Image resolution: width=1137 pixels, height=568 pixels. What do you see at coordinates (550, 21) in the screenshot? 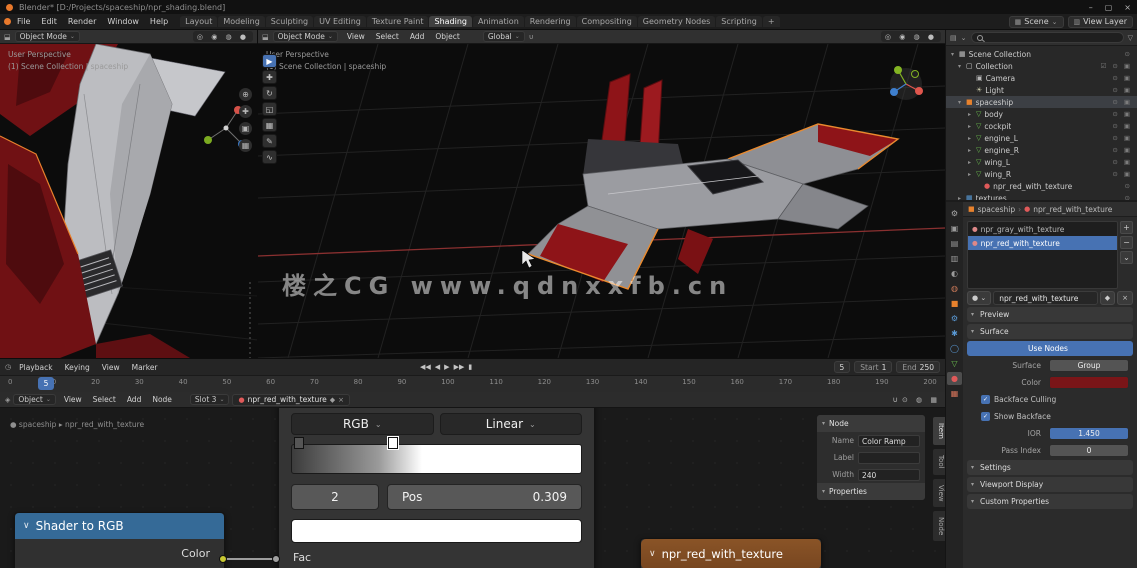
I see `workspace-tab: Rendering` at bounding box center [550, 21].